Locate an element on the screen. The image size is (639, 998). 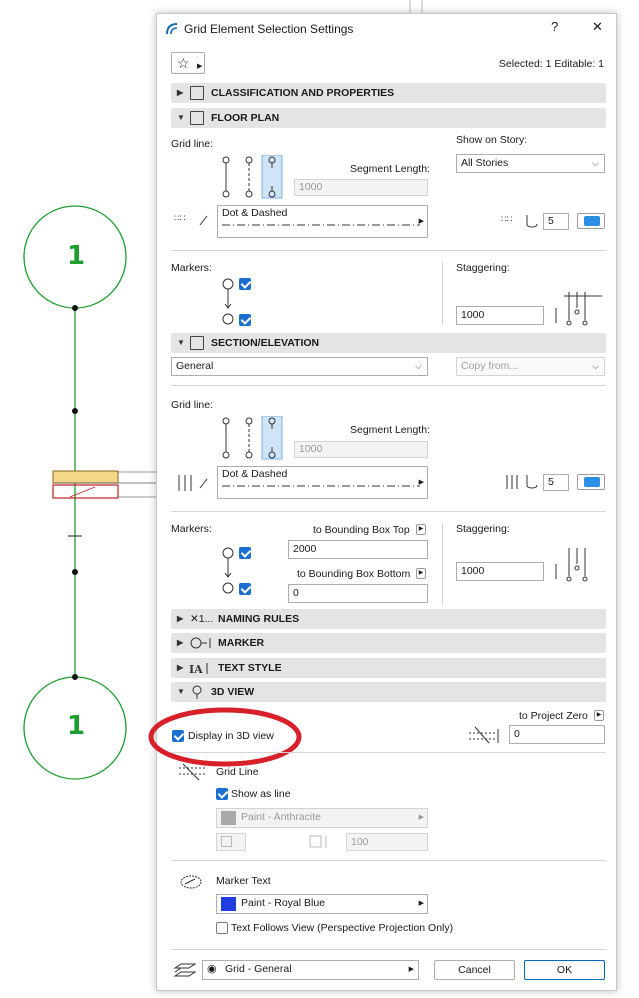
favorites-button: ☆ ▶ is located at coordinates (188, 63).